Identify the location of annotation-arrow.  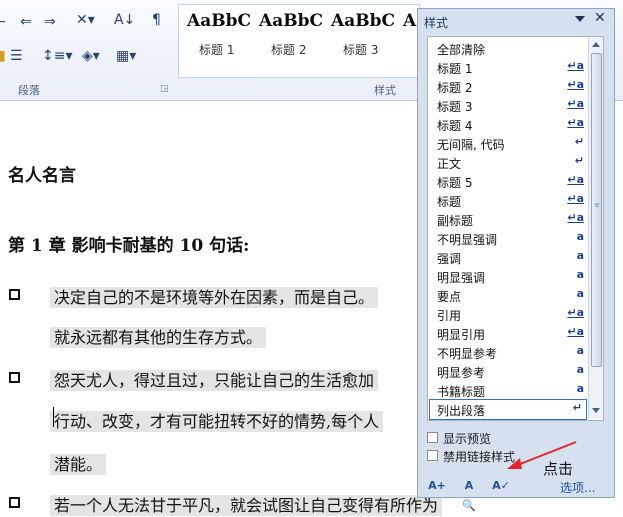
(542, 455).